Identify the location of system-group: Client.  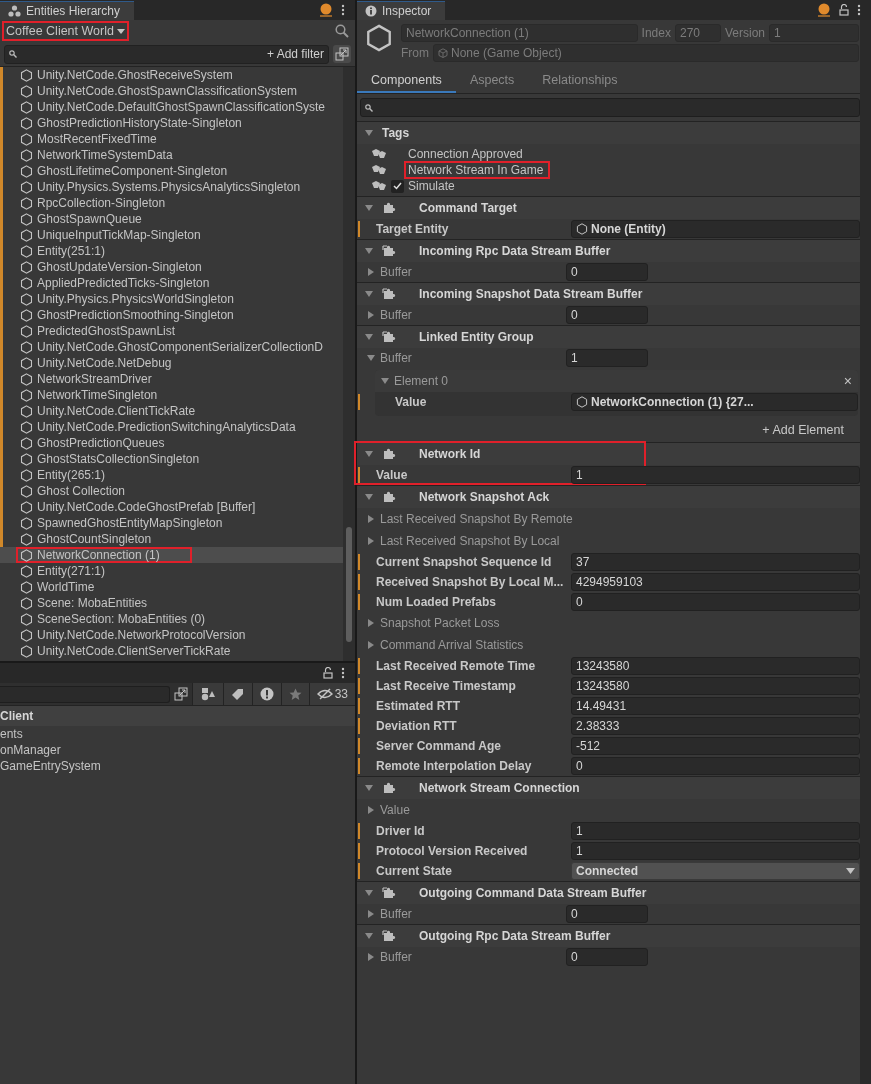
(17, 716).